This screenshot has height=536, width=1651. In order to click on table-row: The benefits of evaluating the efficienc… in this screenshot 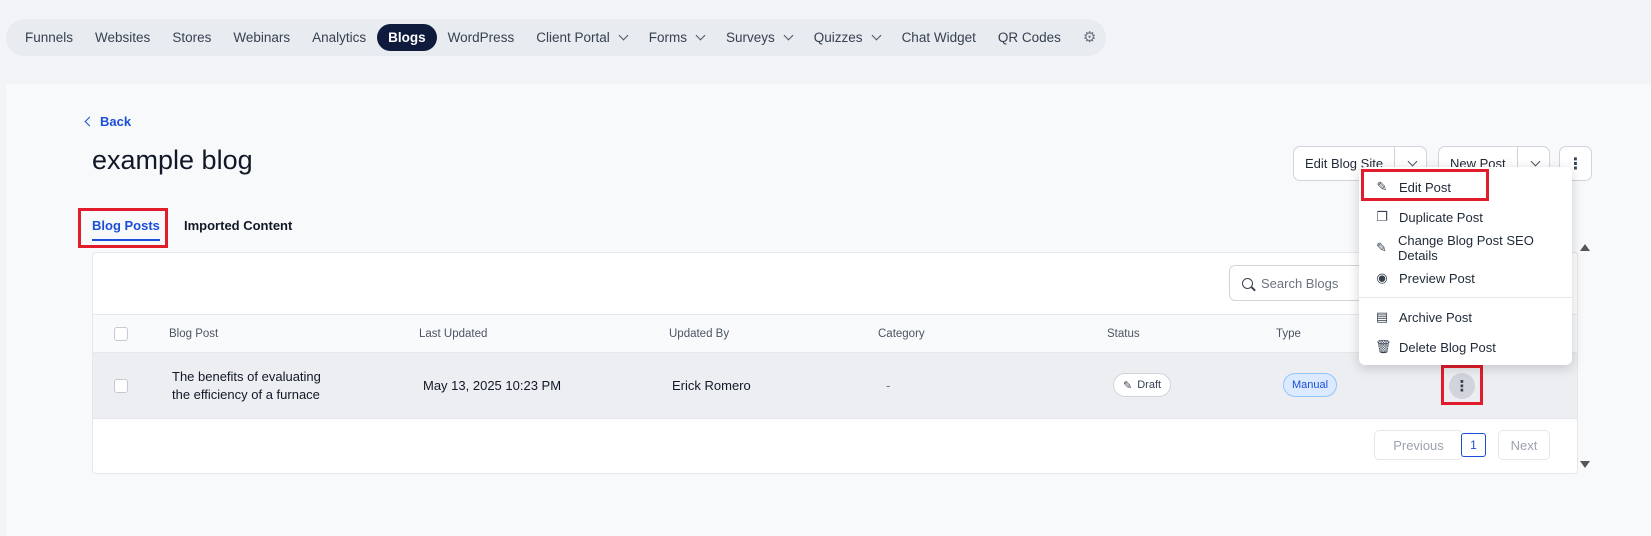, I will do `click(835, 386)`.